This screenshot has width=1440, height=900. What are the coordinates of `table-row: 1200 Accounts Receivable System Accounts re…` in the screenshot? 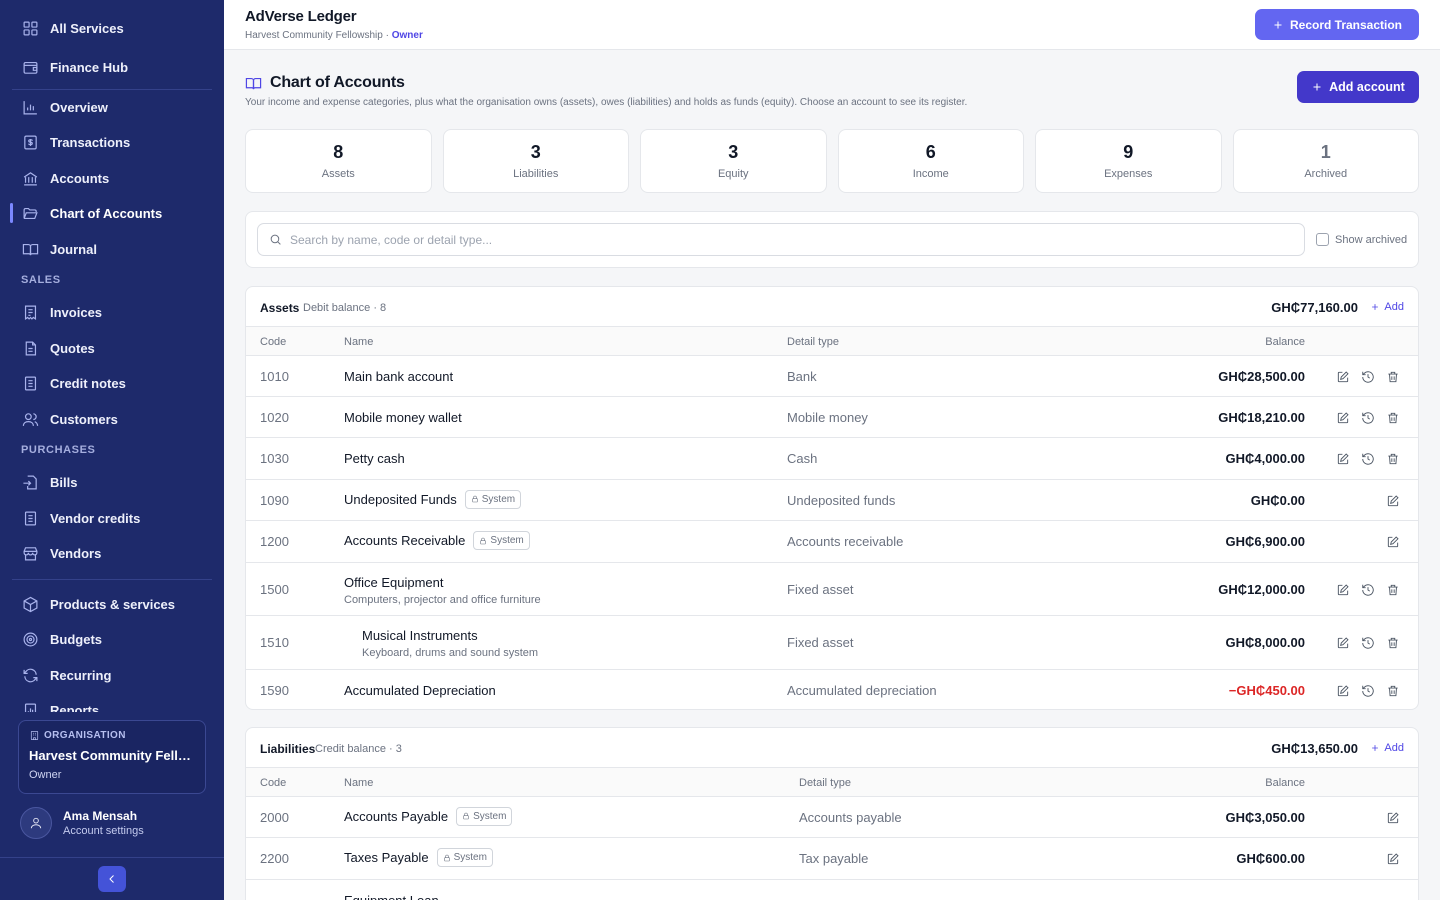 It's located at (832, 542).